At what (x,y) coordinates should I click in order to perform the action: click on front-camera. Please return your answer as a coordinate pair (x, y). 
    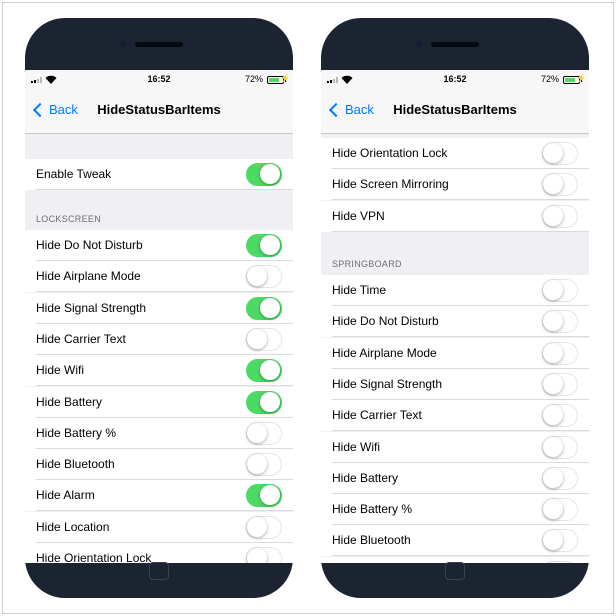
    Looking at the image, I should click on (123, 44).